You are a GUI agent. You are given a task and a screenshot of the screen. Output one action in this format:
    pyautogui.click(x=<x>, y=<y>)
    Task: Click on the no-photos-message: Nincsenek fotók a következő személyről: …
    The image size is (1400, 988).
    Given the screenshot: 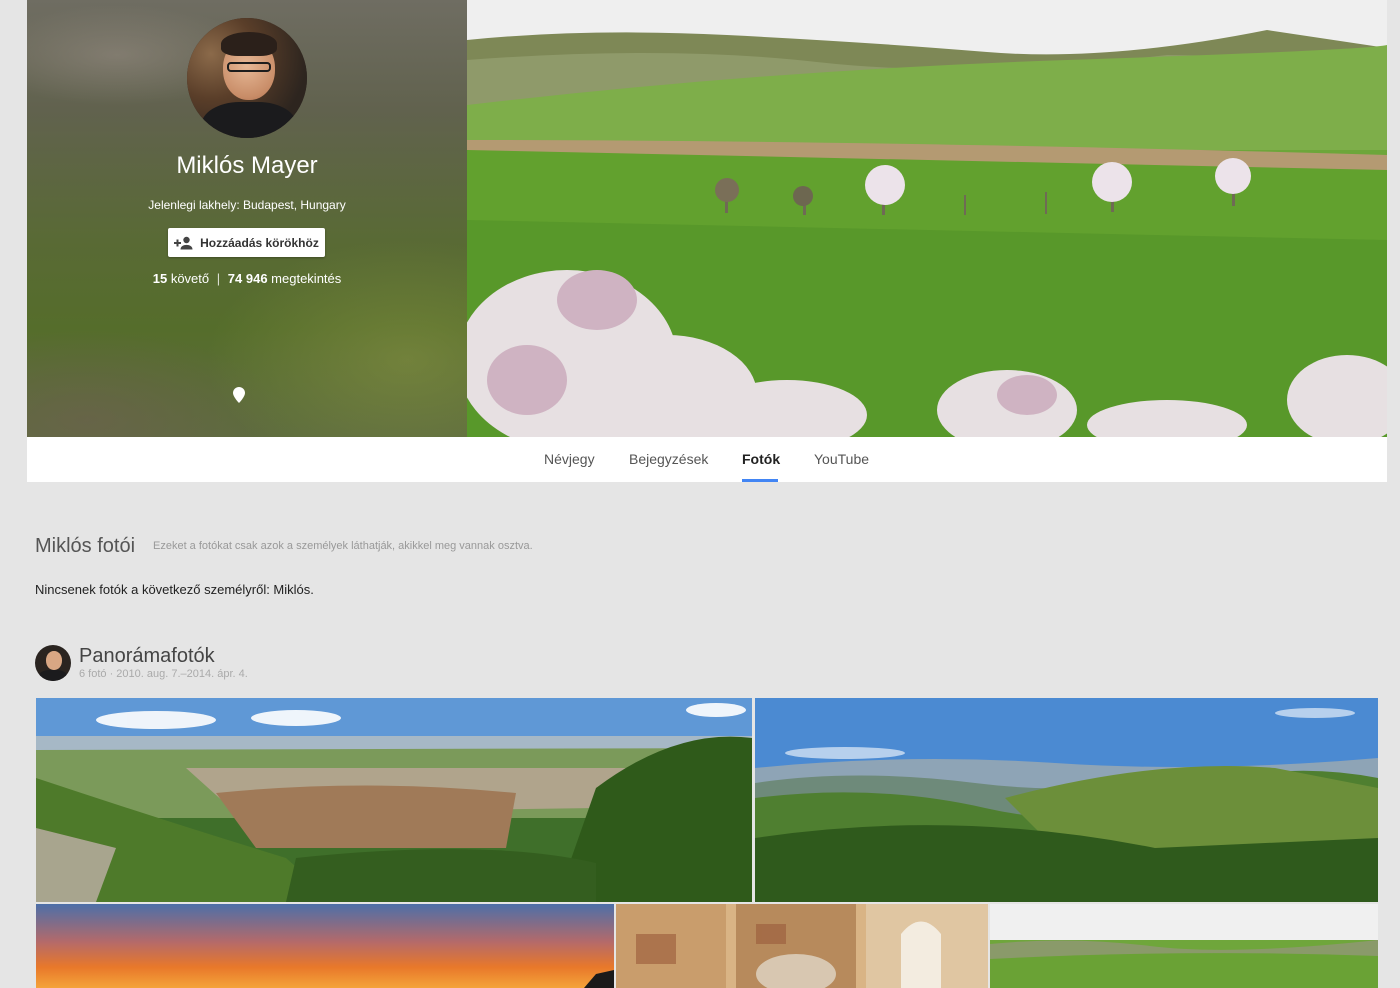 What is the action you would take?
    pyautogui.click(x=174, y=589)
    